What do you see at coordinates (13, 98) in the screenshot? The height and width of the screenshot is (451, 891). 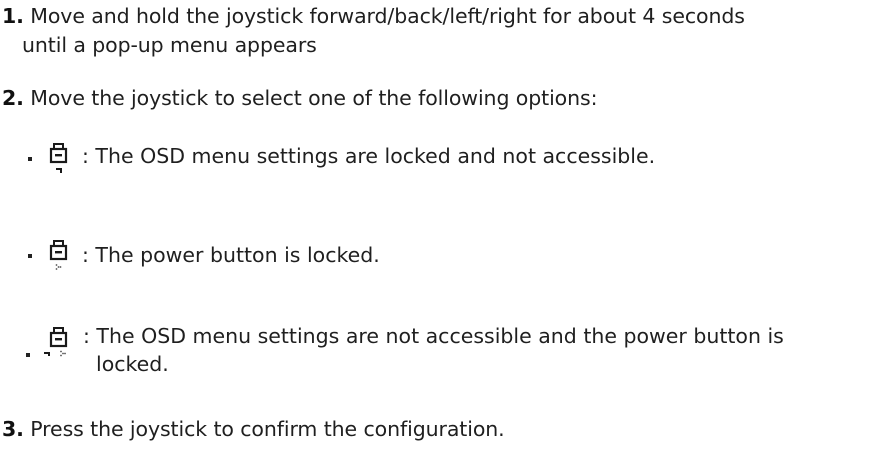 I see `step-number: 2.` at bounding box center [13, 98].